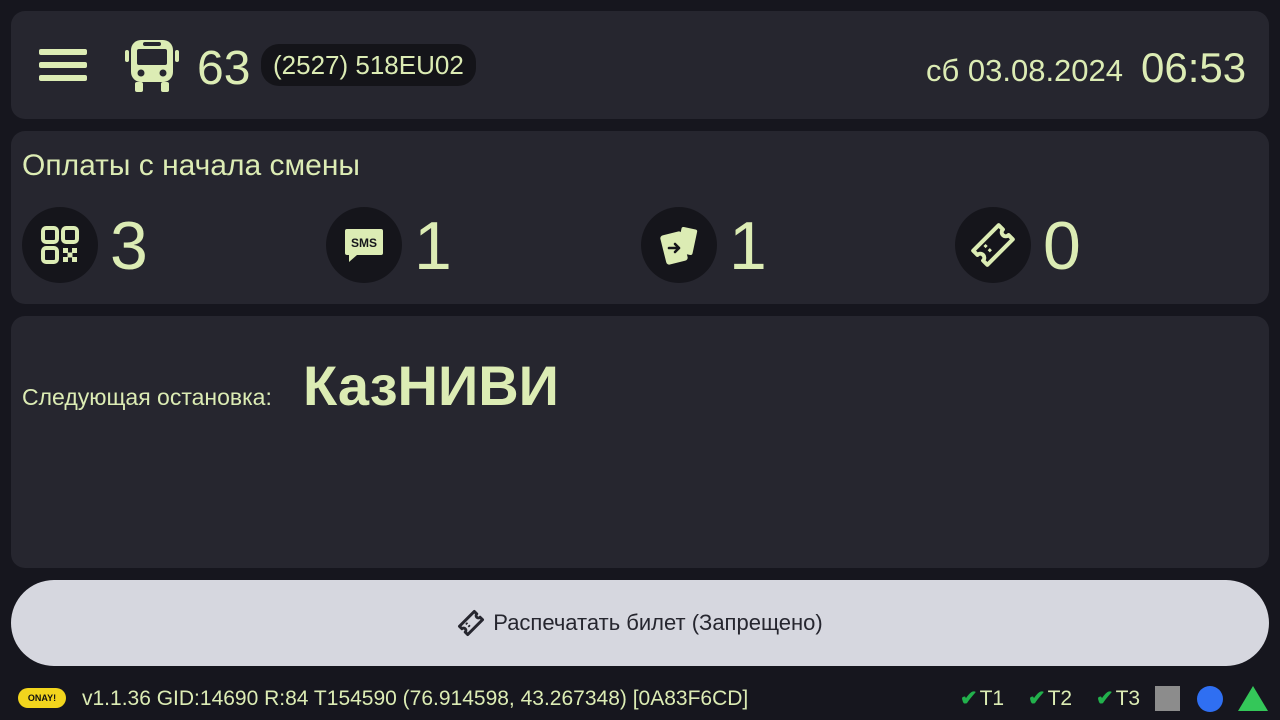 This screenshot has width=1280, height=720. I want to click on next-stop-name: КазНИВИ, so click(431, 385).